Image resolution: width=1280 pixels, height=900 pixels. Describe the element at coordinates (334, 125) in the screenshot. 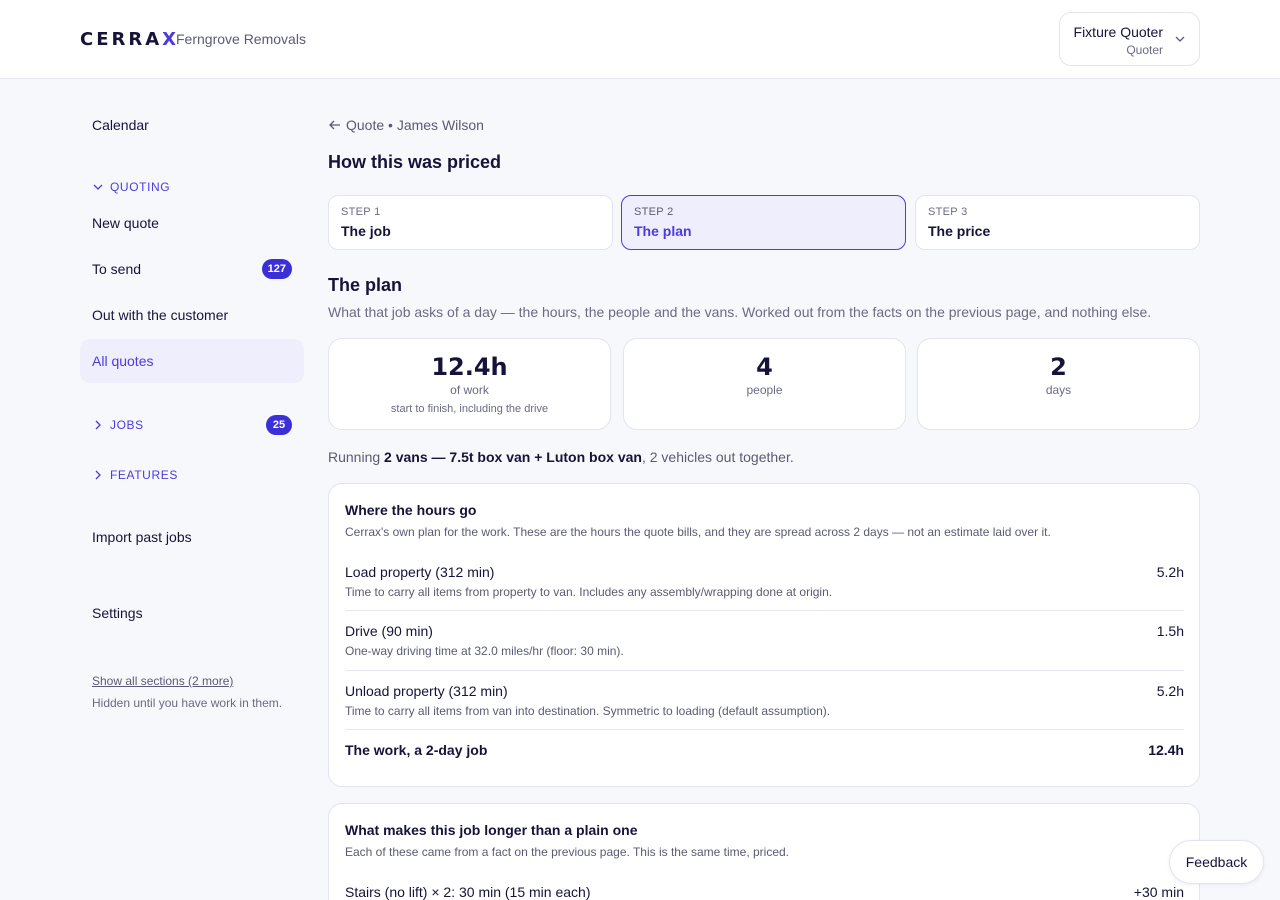

I see `arrow-left-icon` at that location.